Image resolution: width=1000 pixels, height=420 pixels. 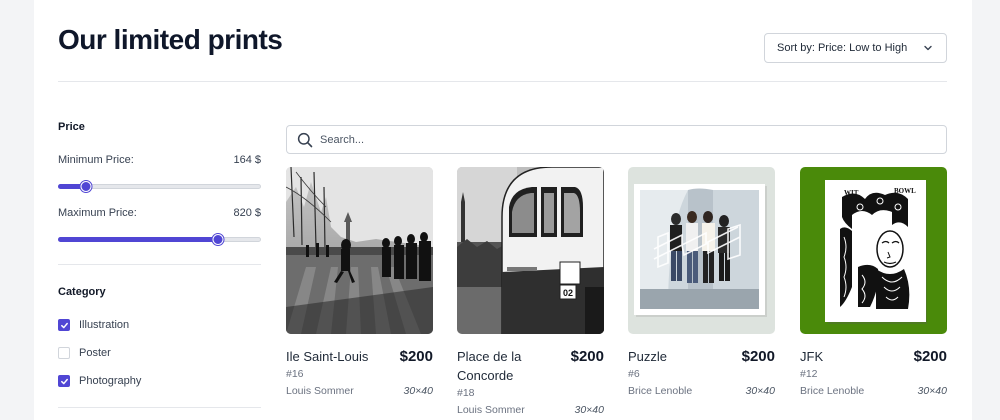 I want to click on product-image: 02, so click(x=530, y=250).